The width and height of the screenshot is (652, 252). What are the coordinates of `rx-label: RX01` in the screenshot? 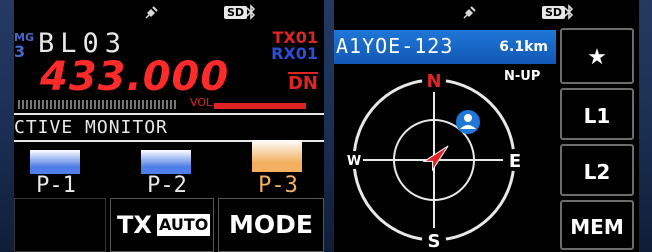 It's located at (294, 53).